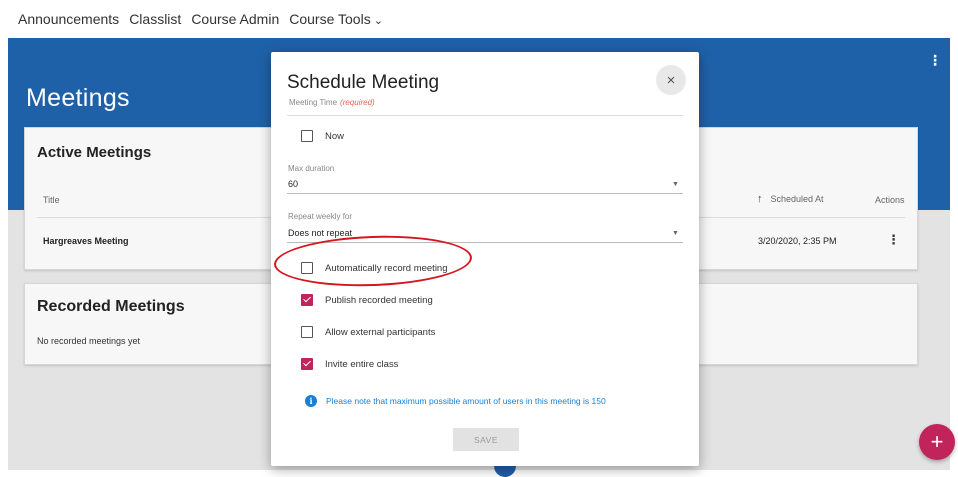 The height and width of the screenshot is (477, 958). I want to click on repeat-select: Does not repeat, so click(320, 233).